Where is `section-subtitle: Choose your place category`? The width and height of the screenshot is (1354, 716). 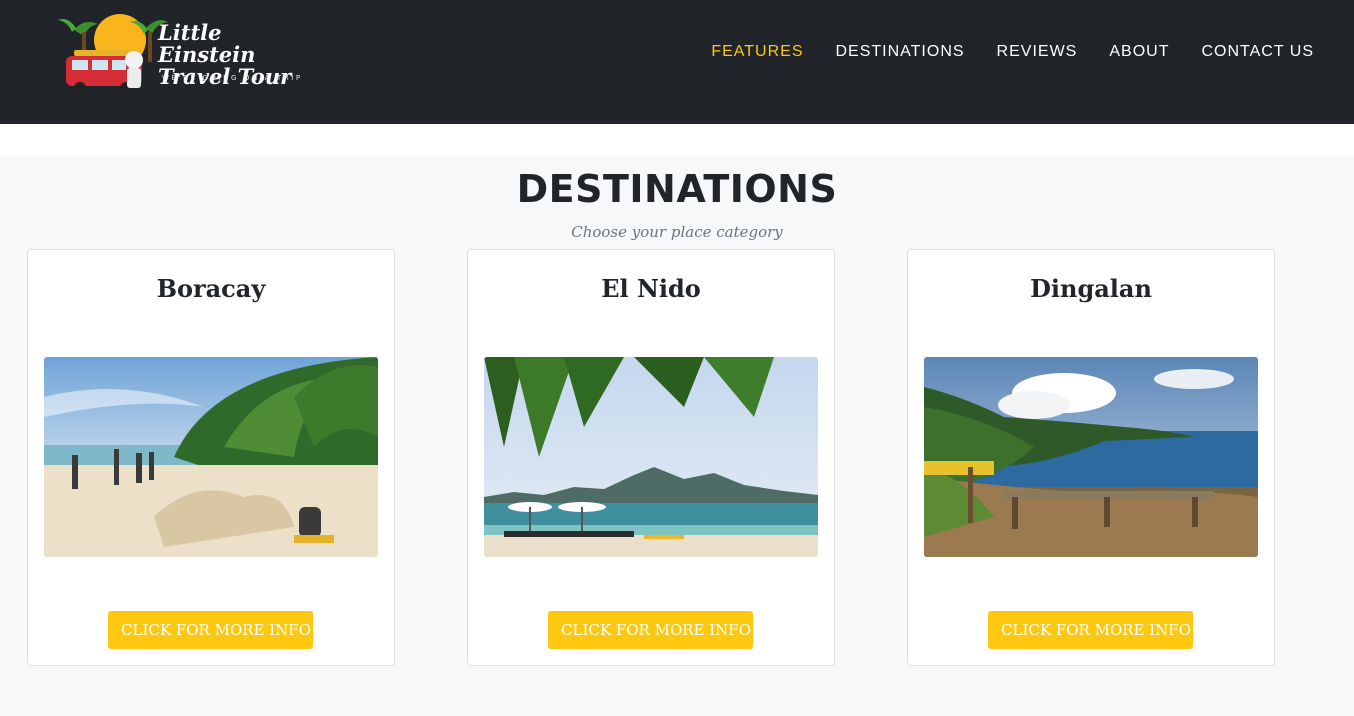
section-subtitle: Choose your place category is located at coordinates (677, 232).